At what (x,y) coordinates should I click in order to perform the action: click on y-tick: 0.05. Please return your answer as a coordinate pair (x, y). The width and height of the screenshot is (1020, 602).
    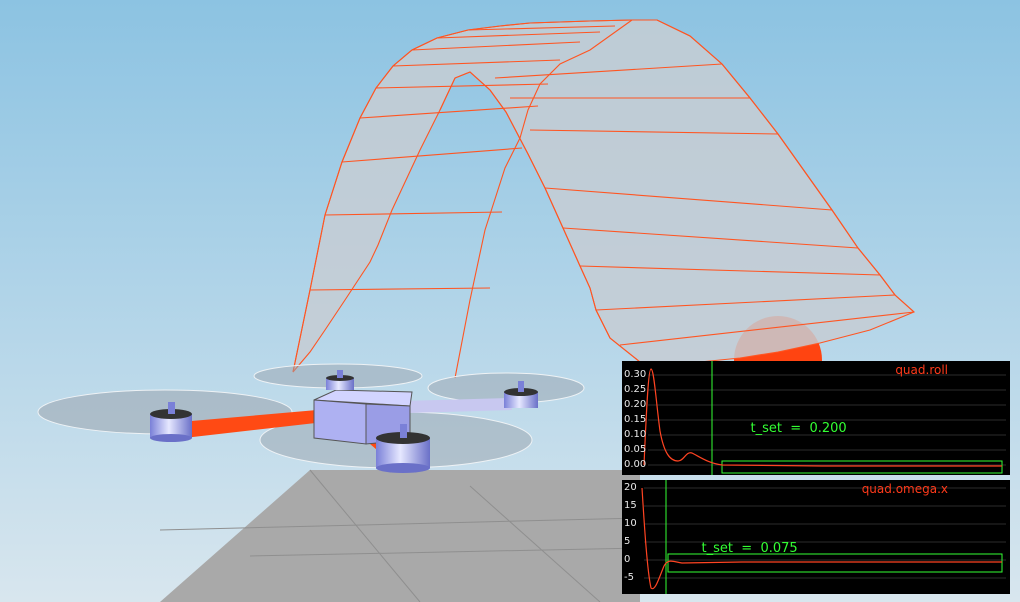
    Looking at the image, I should click on (635, 449).